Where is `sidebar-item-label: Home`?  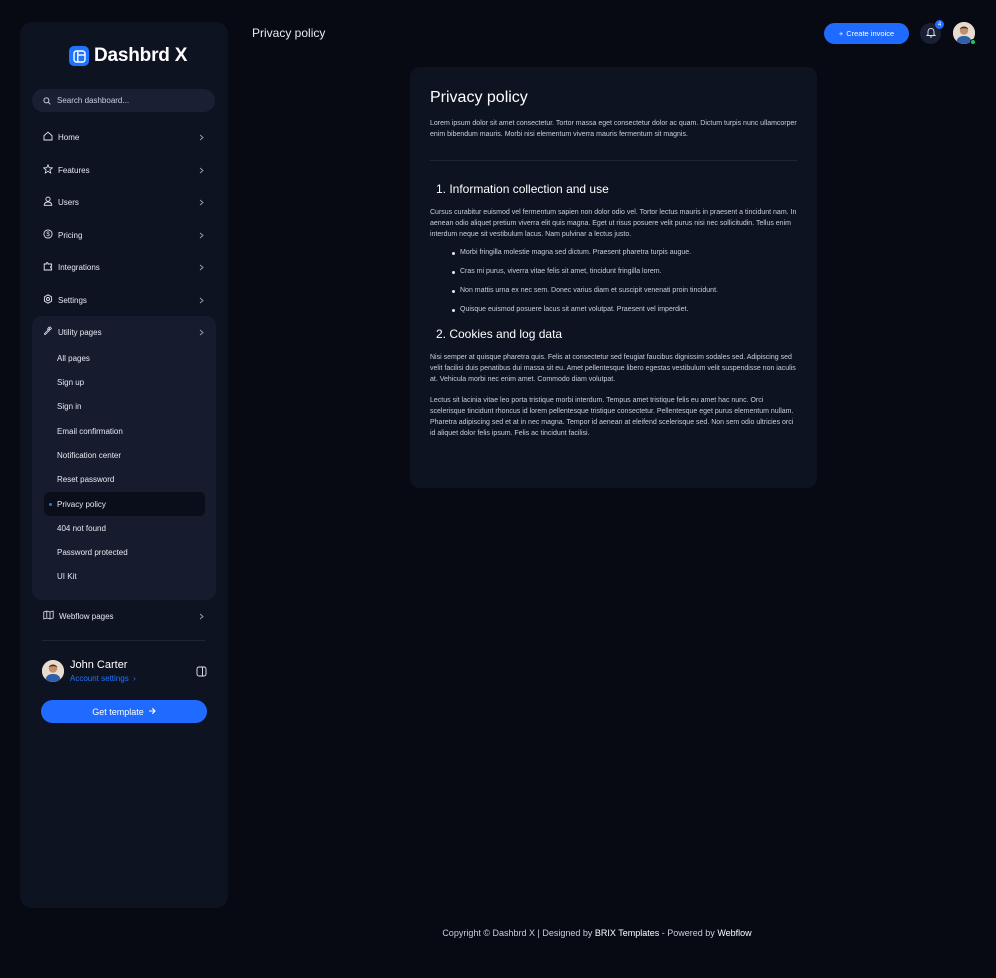 sidebar-item-label: Home is located at coordinates (69, 137).